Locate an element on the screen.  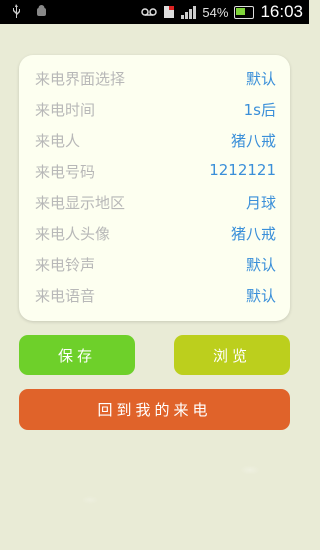
status-bar: 54% 16:03 is located at coordinates (154, 12).